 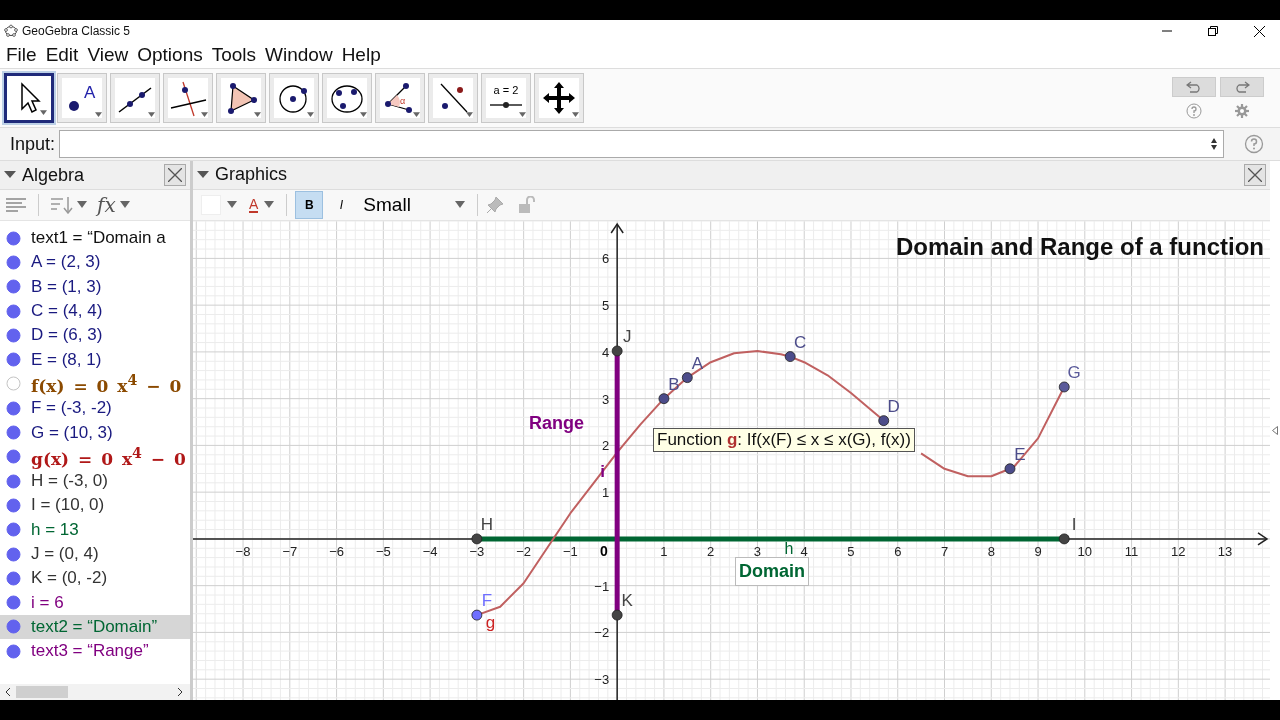 I want to click on bold-toggle: B, so click(x=309, y=204).